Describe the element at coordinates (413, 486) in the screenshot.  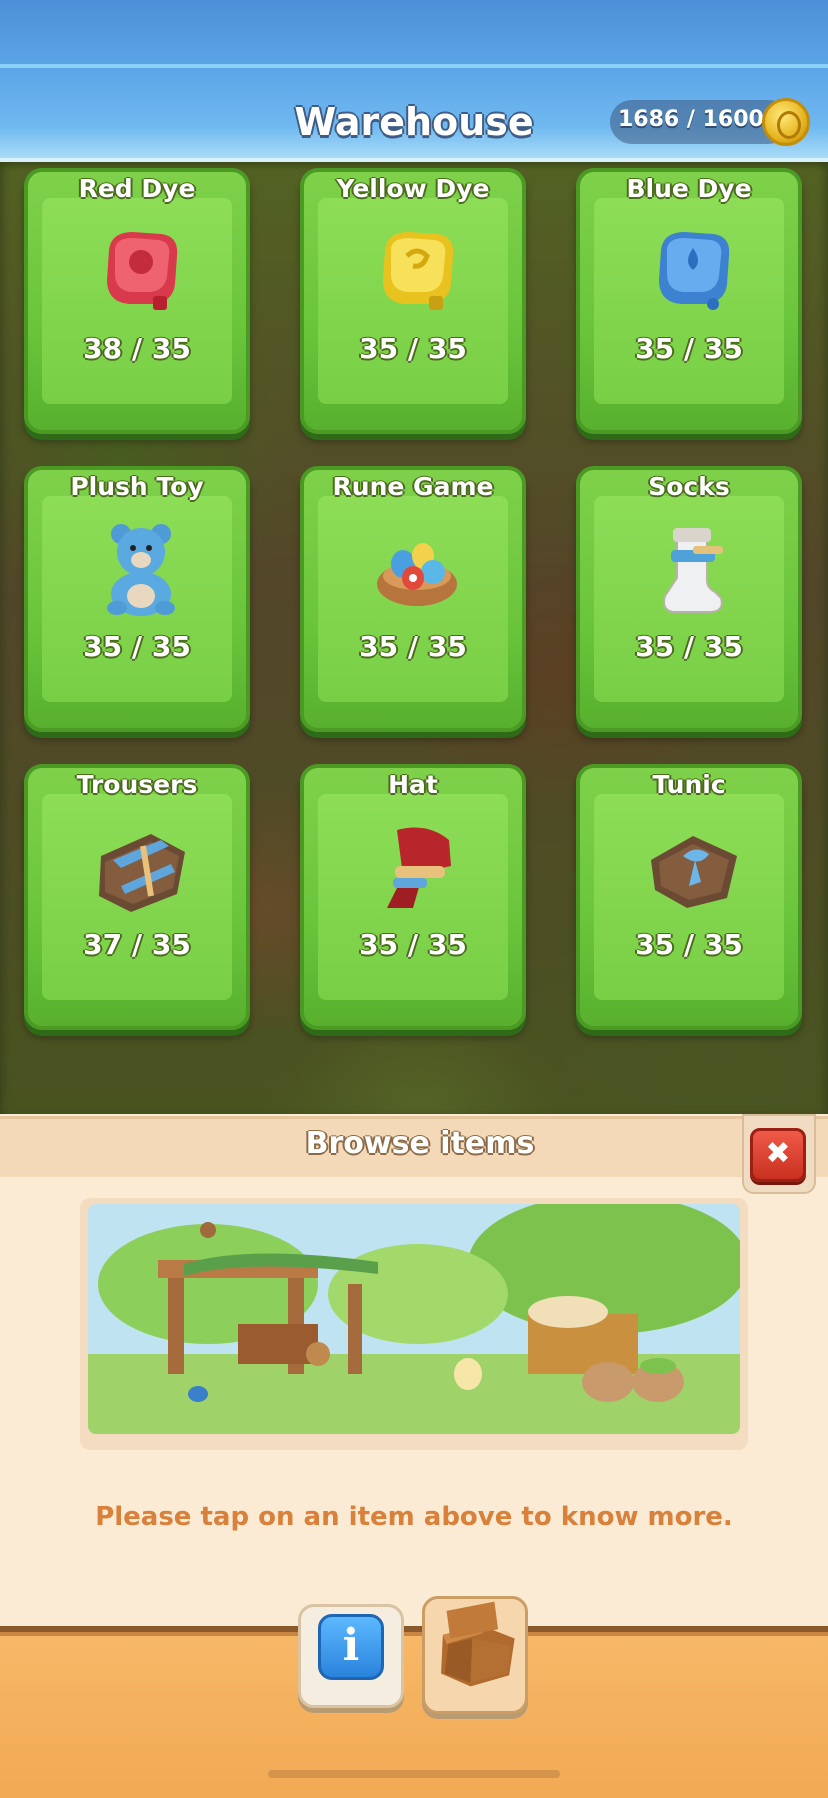
I see `item-name: Rune Game` at that location.